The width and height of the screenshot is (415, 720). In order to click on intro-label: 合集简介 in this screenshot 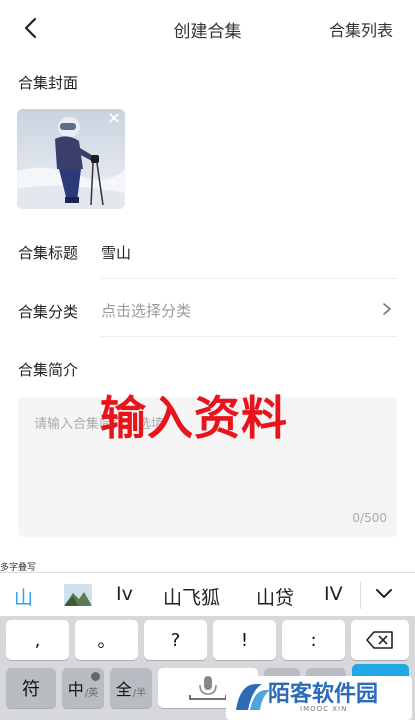, I will do `click(48, 370)`.